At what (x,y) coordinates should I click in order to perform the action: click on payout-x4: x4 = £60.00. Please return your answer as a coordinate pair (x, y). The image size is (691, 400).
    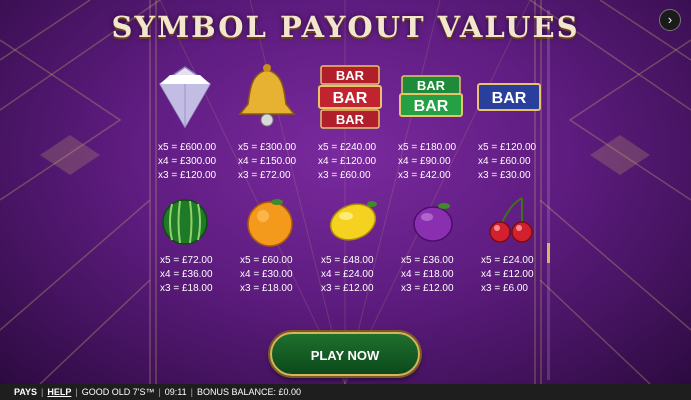
    Looking at the image, I should click on (504, 161).